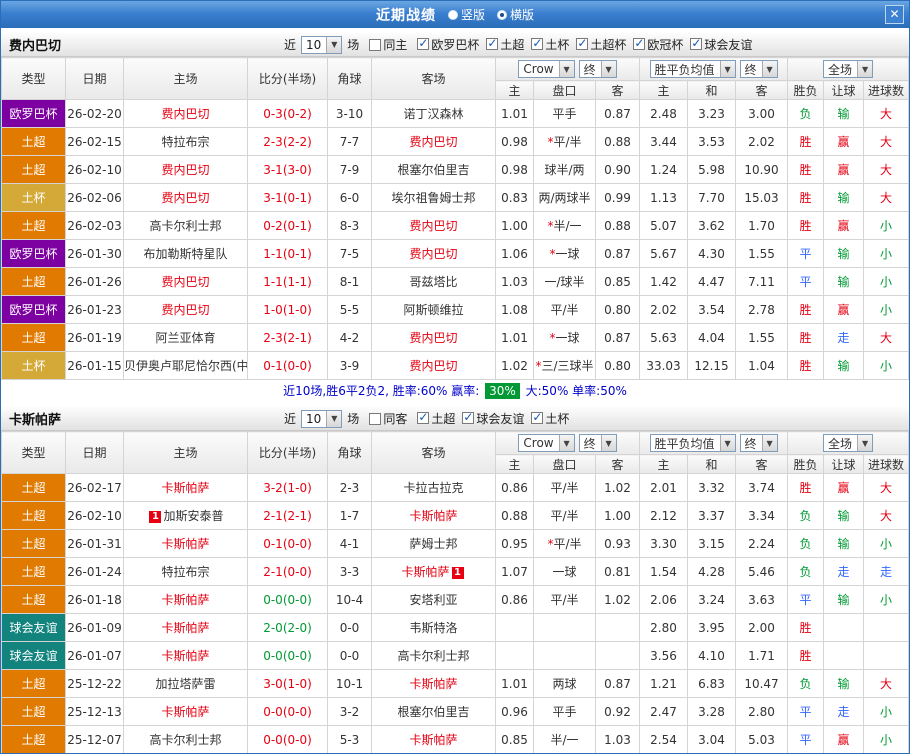 The image size is (910, 754). Describe the element at coordinates (664, 90) in the screenshot. I see `col-avg-home: 主` at that location.